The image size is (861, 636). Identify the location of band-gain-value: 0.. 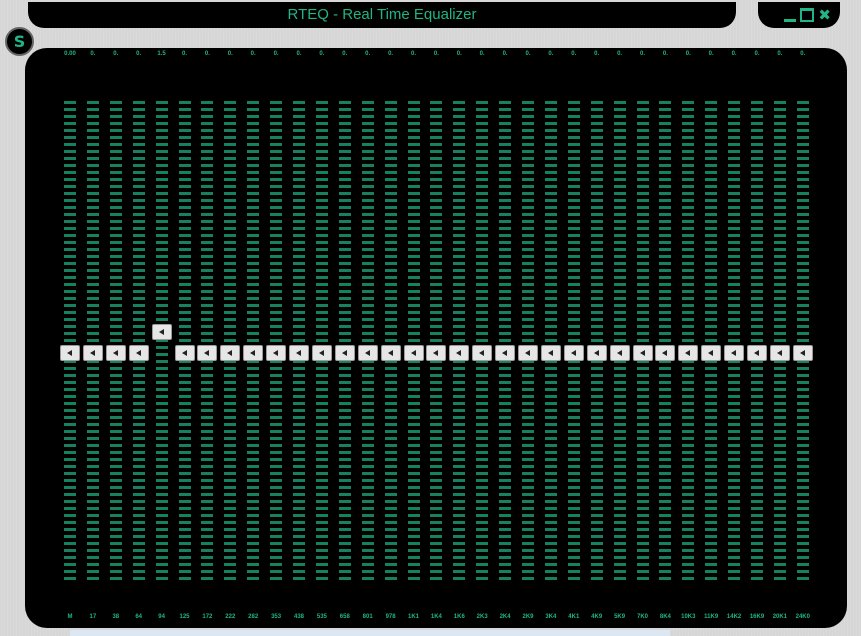
(574, 54).